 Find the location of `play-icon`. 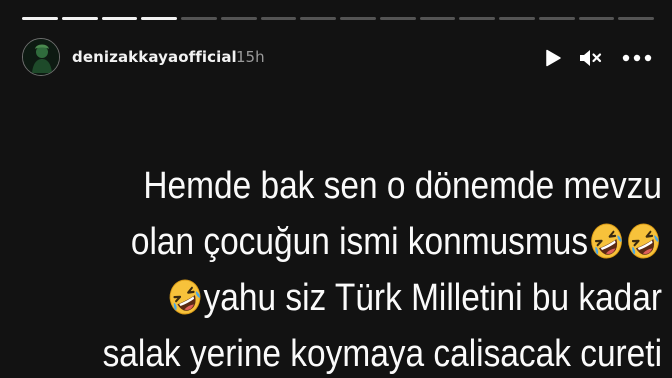

play-icon is located at coordinates (553, 58).